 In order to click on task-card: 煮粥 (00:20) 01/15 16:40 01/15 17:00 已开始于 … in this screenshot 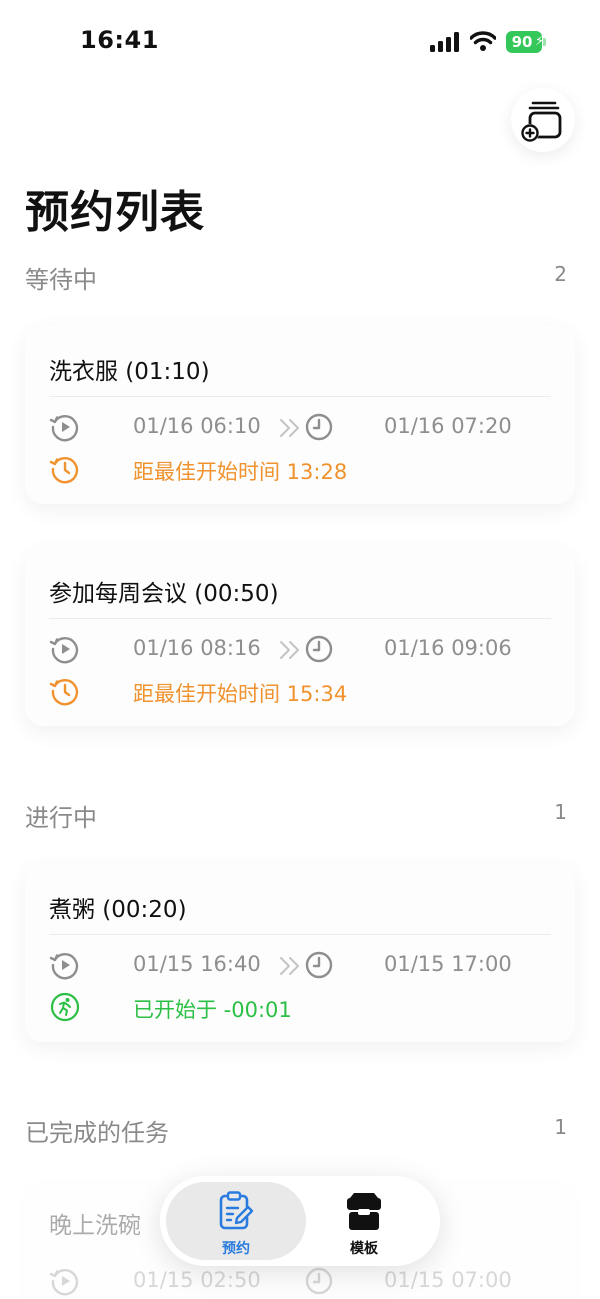, I will do `click(300, 953)`.